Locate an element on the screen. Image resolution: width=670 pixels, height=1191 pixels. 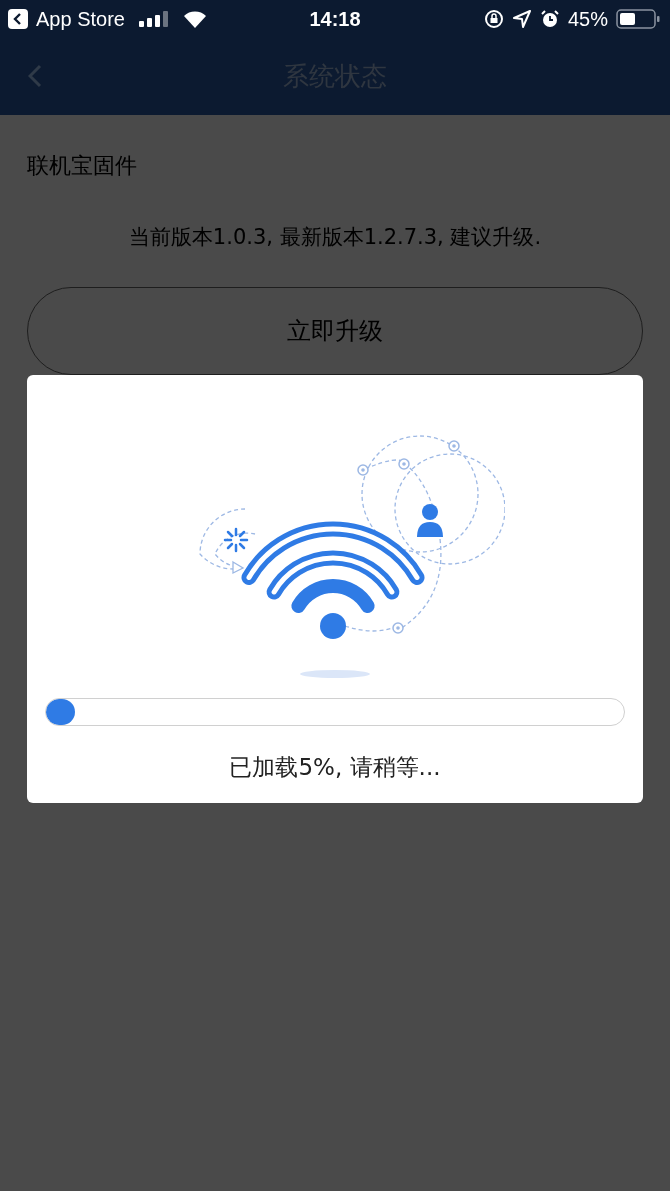
wifi-icon is located at coordinates (194, 19).